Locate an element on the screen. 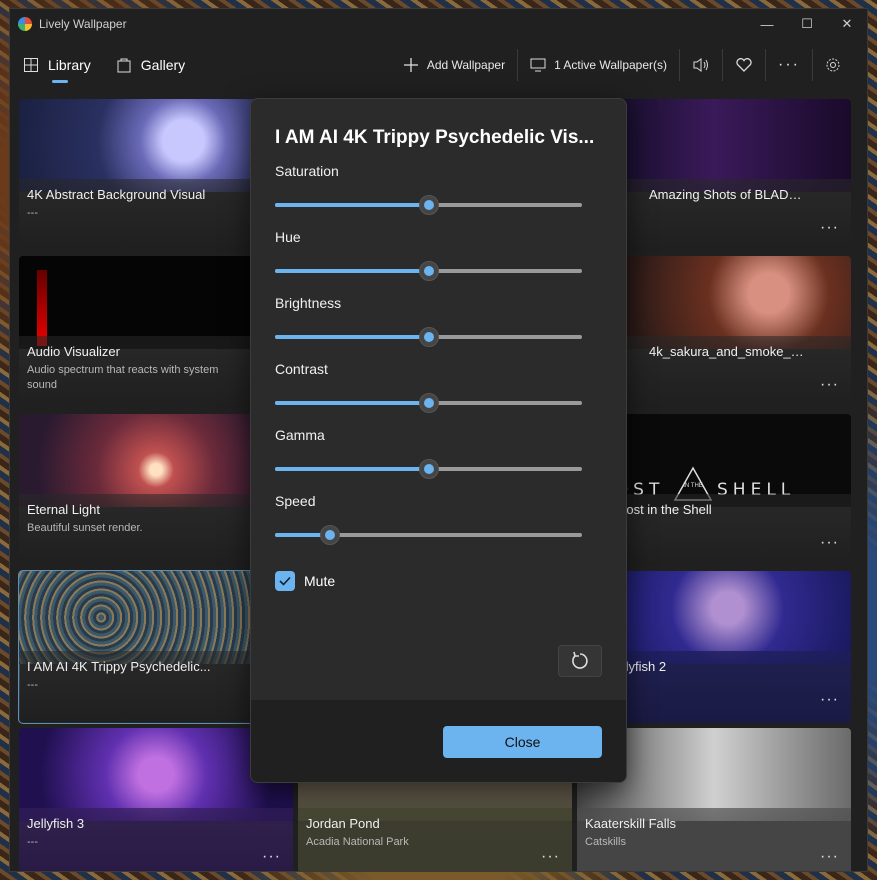 The height and width of the screenshot is (880, 877). card-title: Kaaterskill Falls is located at coordinates (631, 823).